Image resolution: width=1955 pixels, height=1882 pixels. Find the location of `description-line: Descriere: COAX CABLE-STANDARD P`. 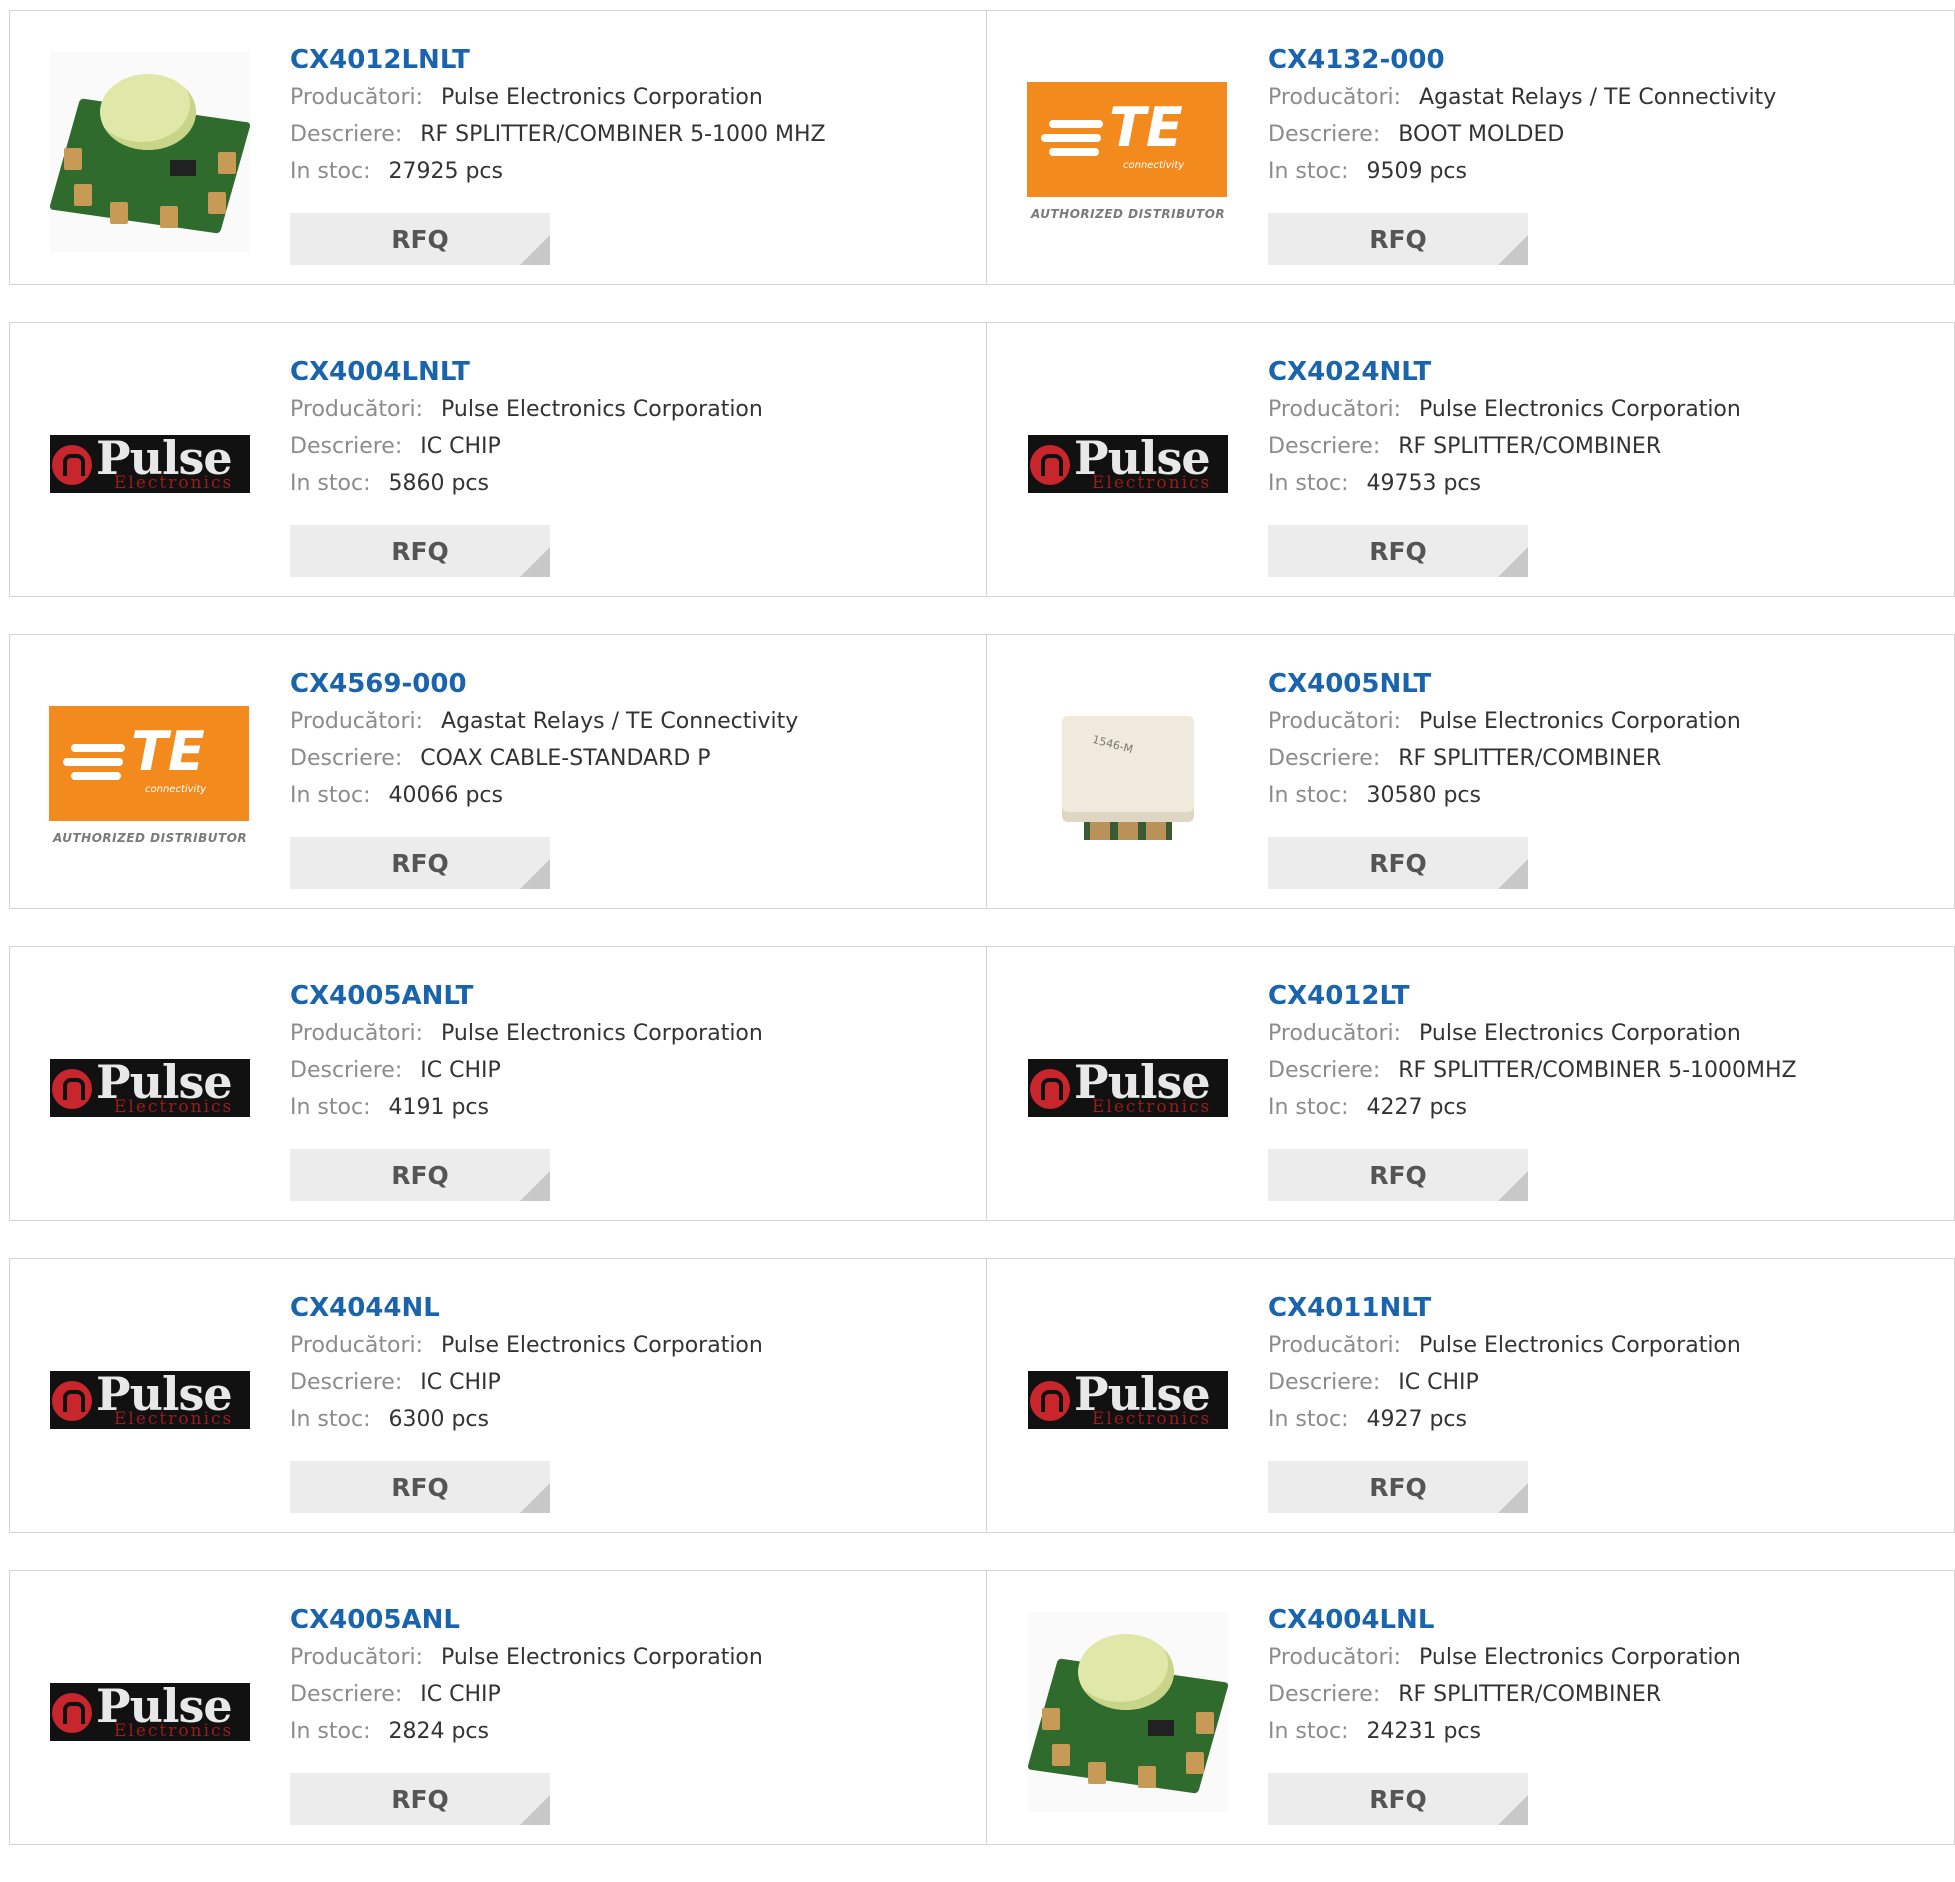

description-line: Descriere: COAX CABLE-STANDARD P is located at coordinates (633, 758).